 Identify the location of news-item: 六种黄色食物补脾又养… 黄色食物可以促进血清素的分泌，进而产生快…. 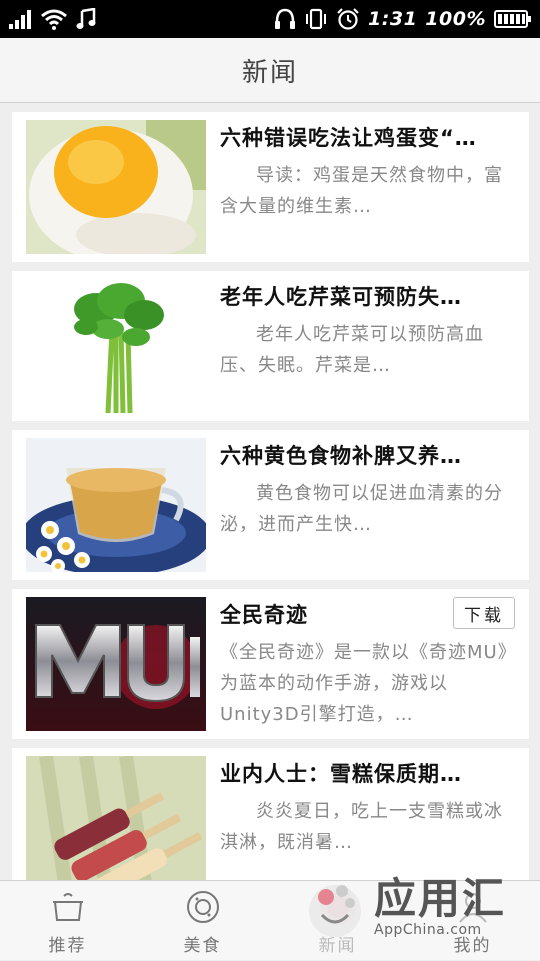
(270, 505).